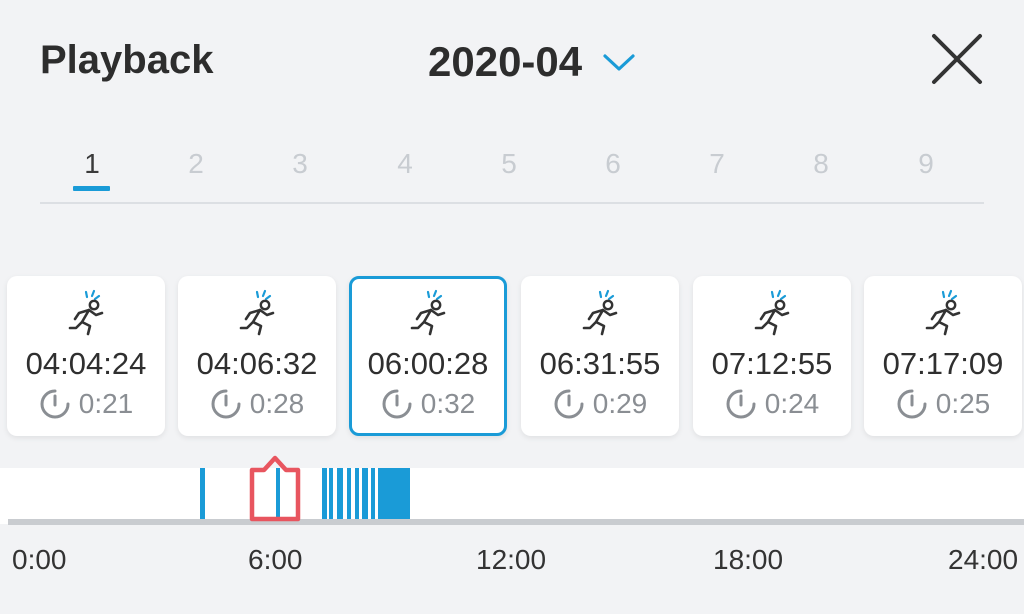 The image size is (1024, 614). Describe the element at coordinates (277, 403) in the screenshot. I see `duration-text: 0:28` at that location.